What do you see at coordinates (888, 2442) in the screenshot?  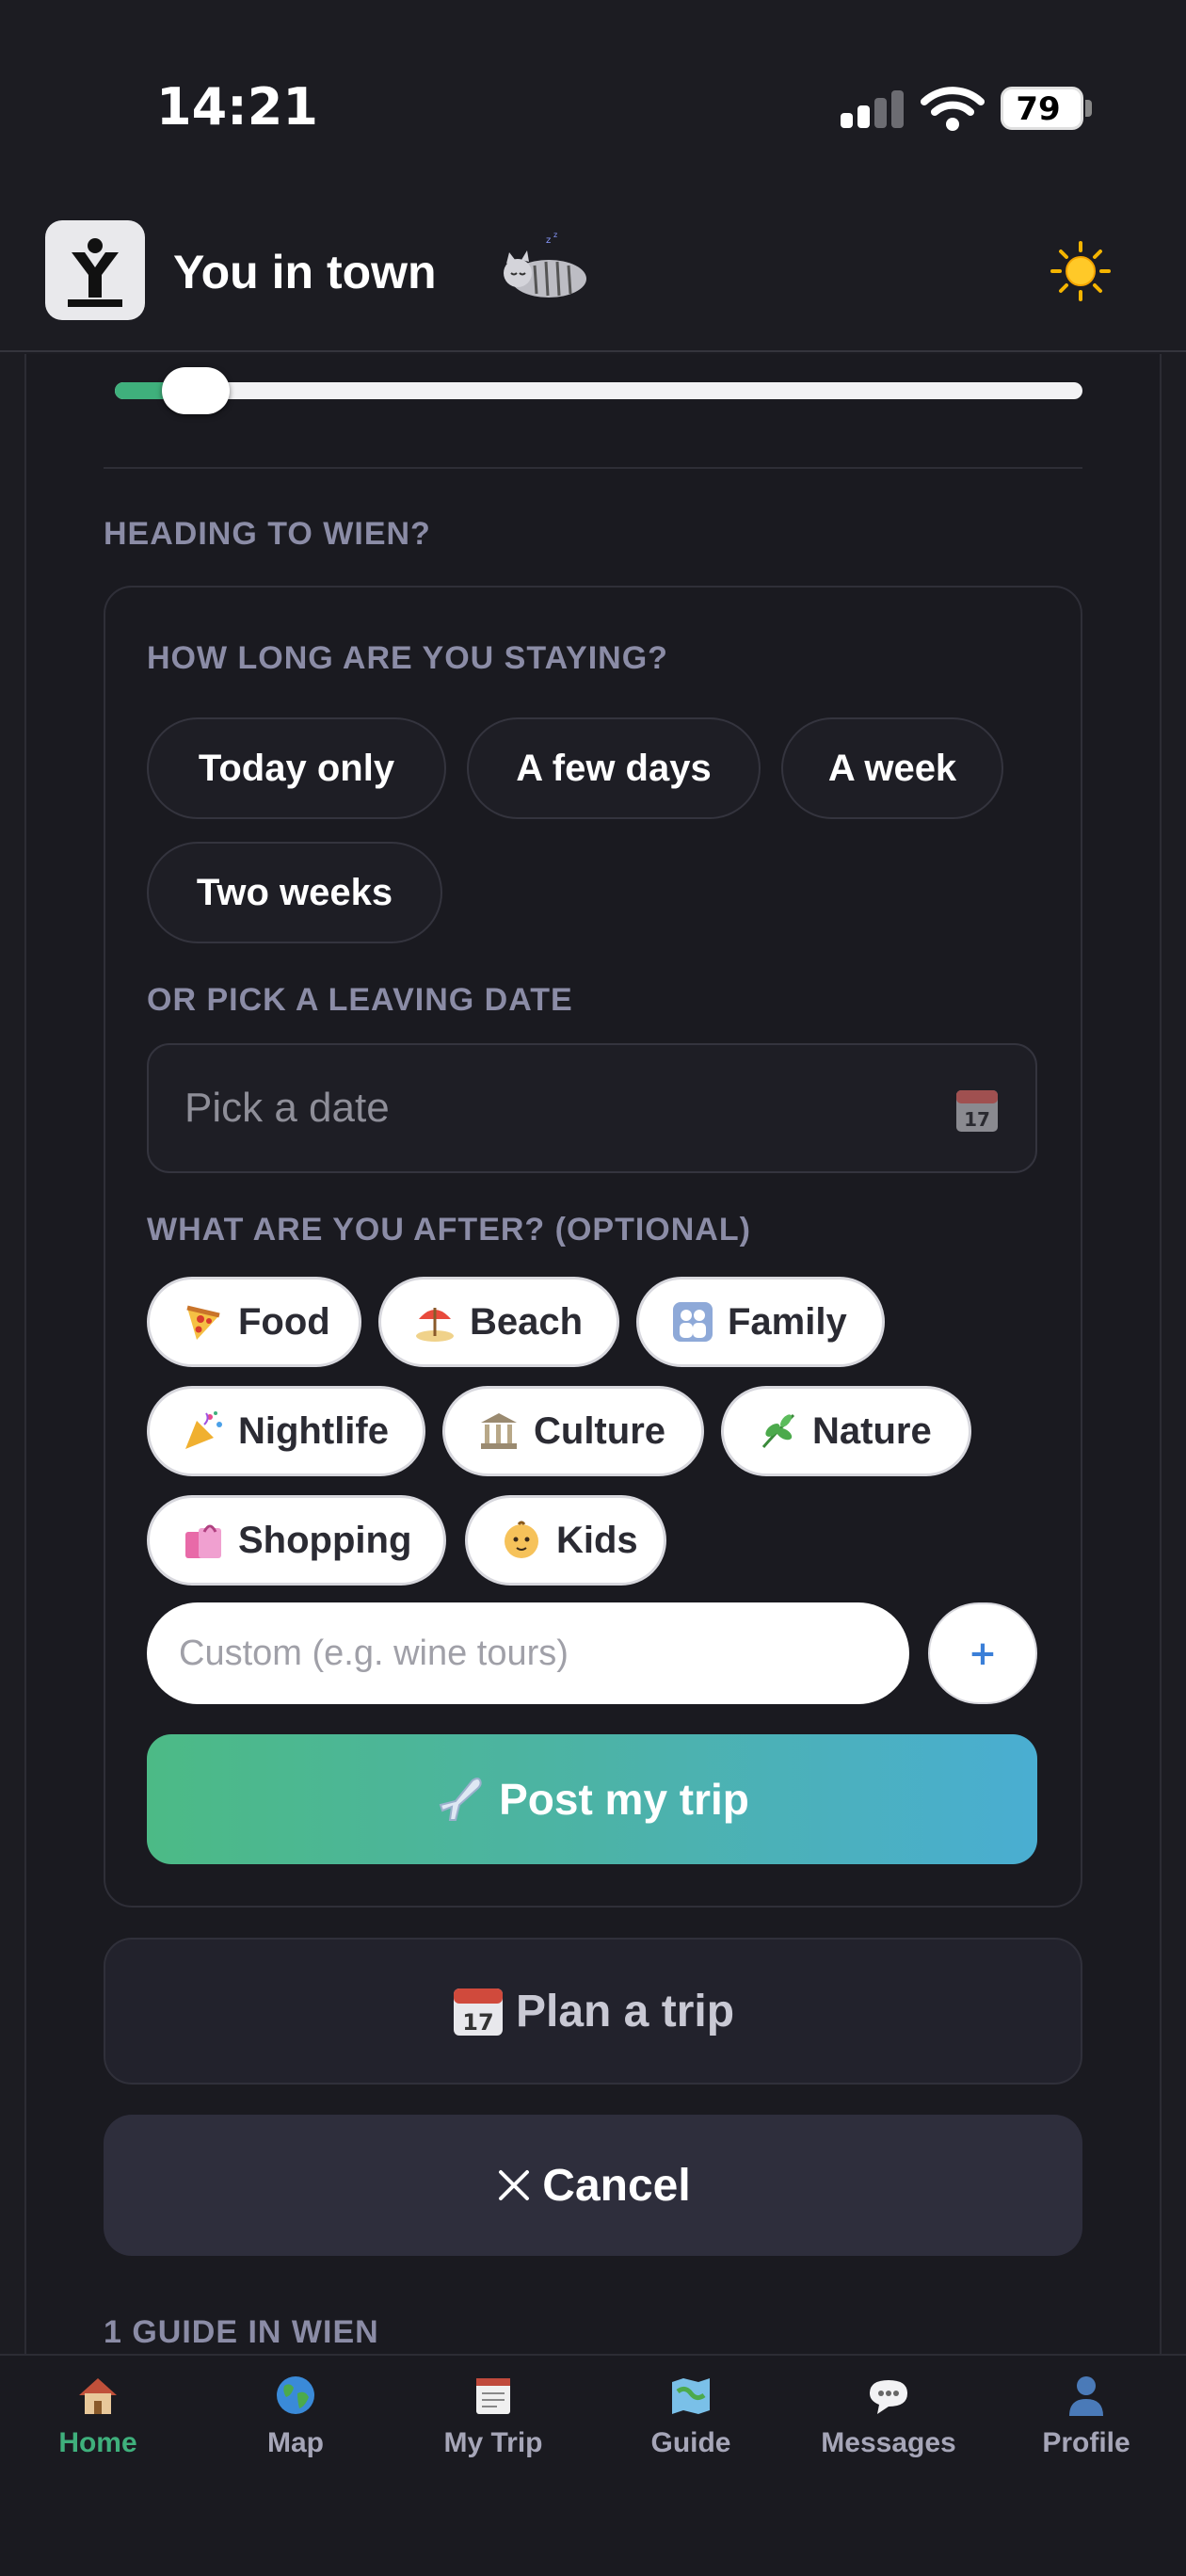 I see `nav-label: Messages` at bounding box center [888, 2442].